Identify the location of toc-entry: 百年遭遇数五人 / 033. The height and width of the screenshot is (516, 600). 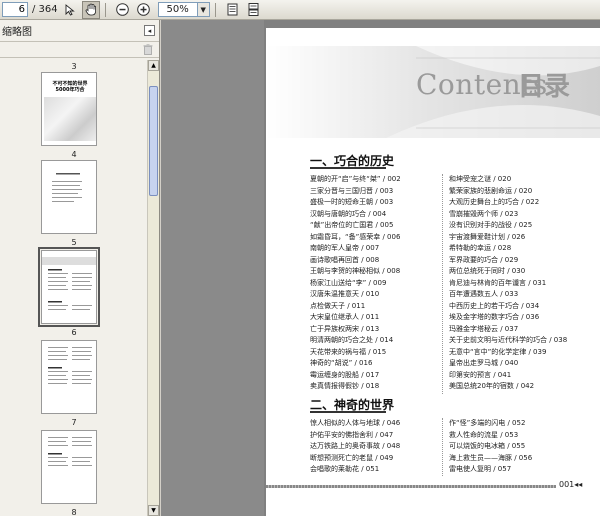
(508, 295).